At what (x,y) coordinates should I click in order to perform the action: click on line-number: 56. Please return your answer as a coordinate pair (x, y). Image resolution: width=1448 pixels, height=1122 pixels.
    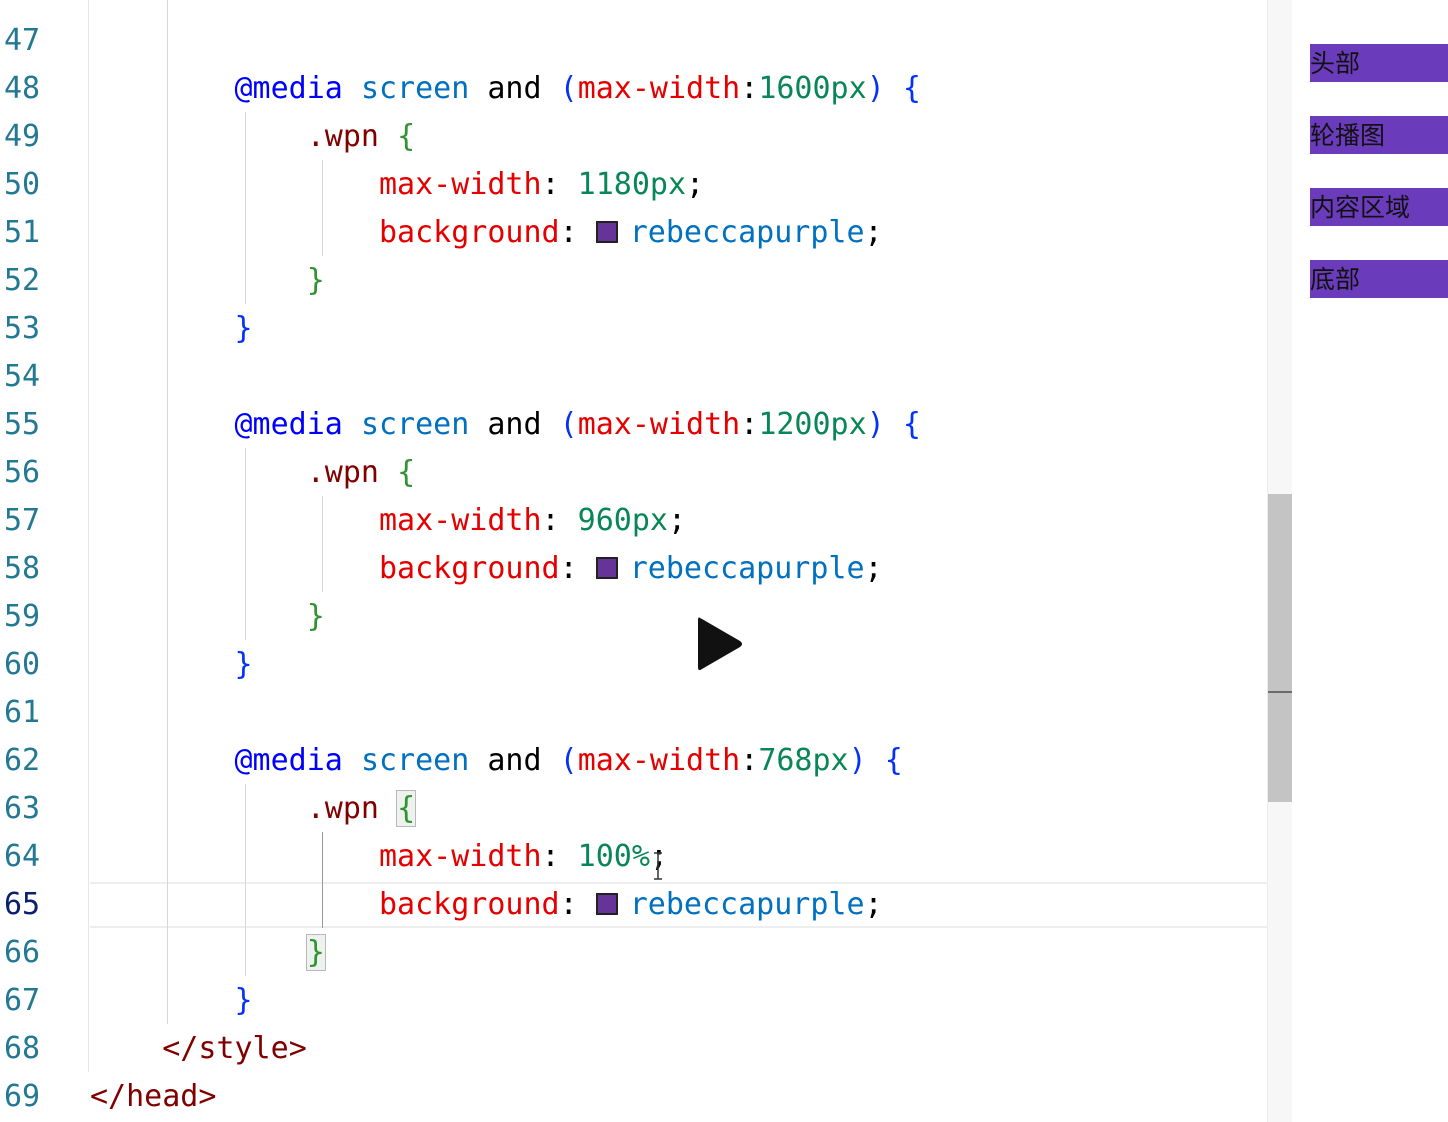
    Looking at the image, I should click on (22, 472).